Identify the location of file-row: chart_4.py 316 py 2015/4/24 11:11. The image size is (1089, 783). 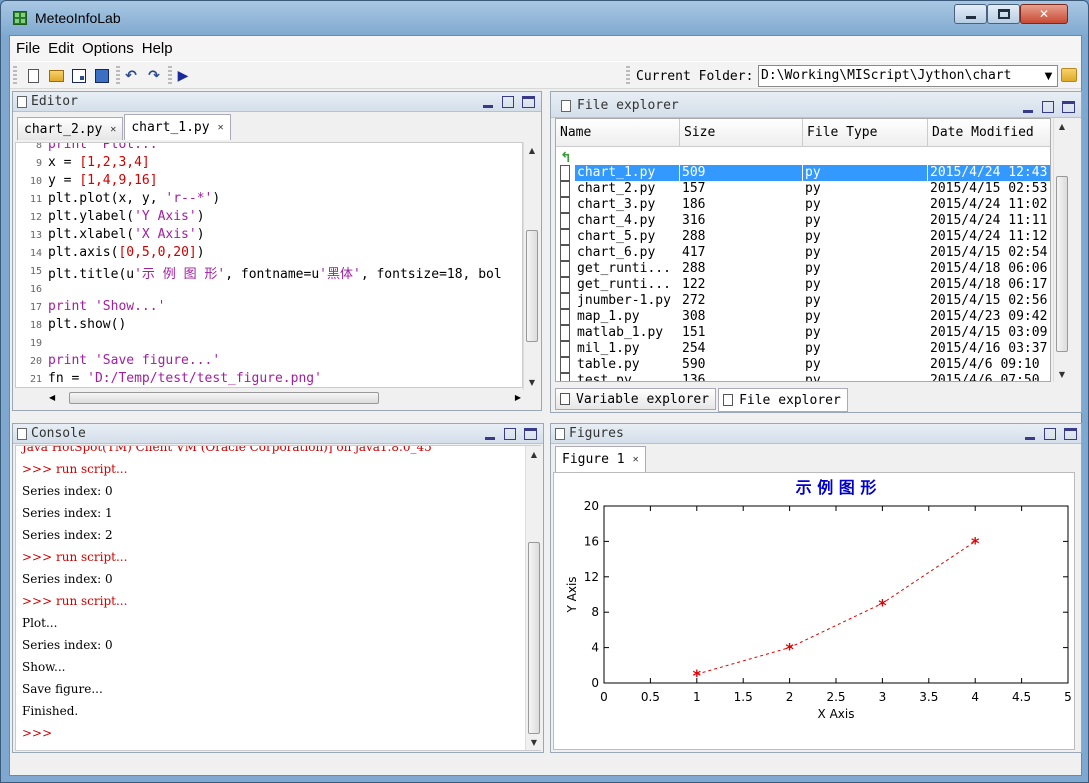
(803, 221).